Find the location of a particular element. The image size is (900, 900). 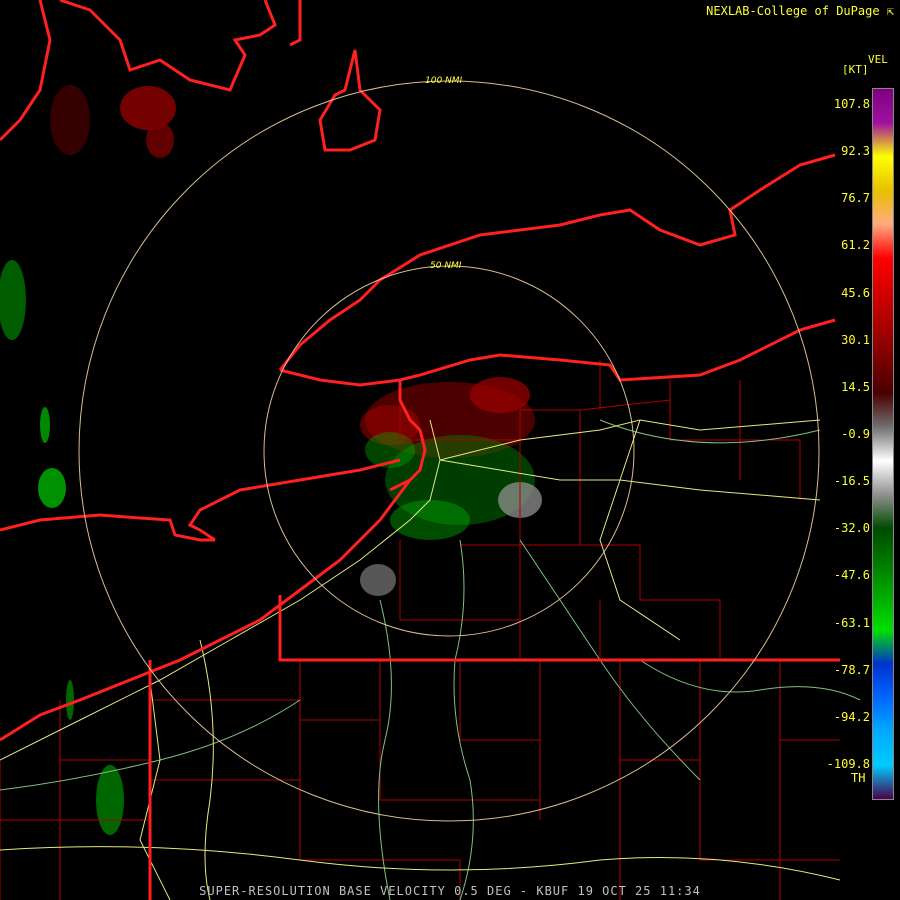

range-label-100: 100 NMI is located at coordinates (444, 81).